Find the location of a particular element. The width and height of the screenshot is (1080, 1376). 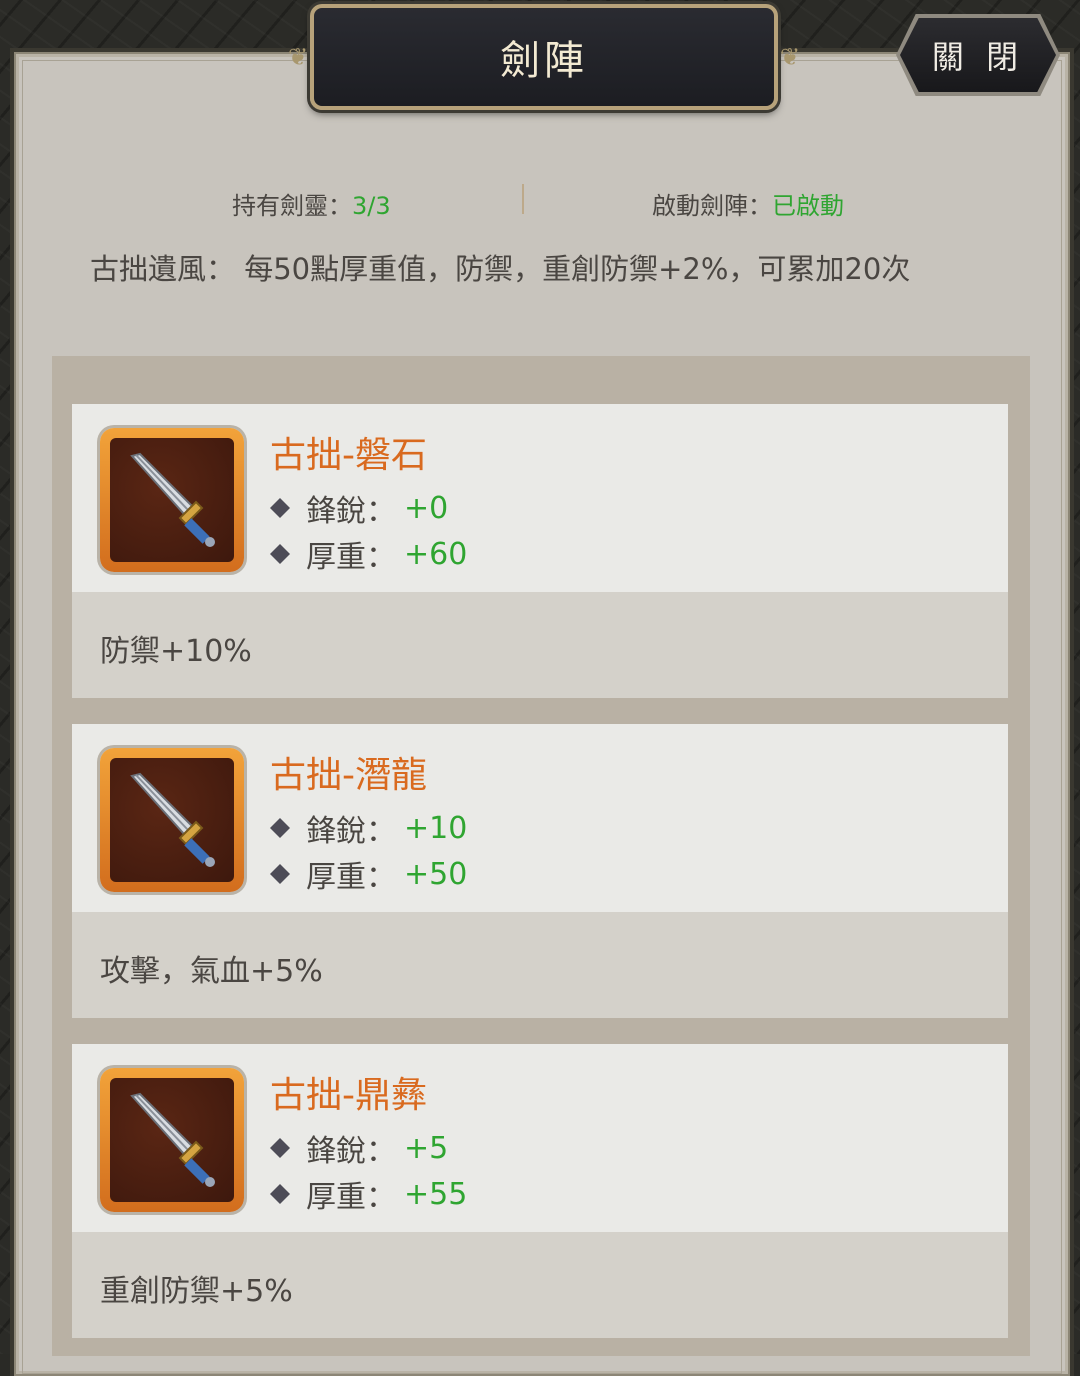

spirit-effect: 重創防禦+5% is located at coordinates (196, 1291).